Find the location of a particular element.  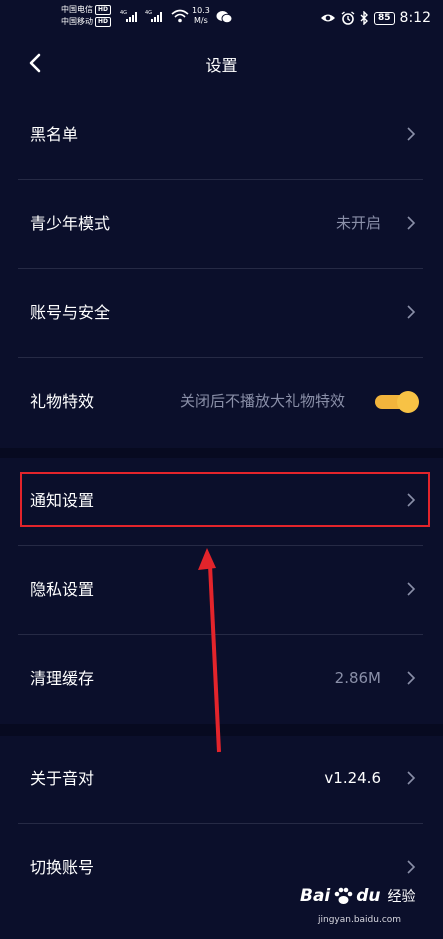

highlight-box is located at coordinates (225, 499).